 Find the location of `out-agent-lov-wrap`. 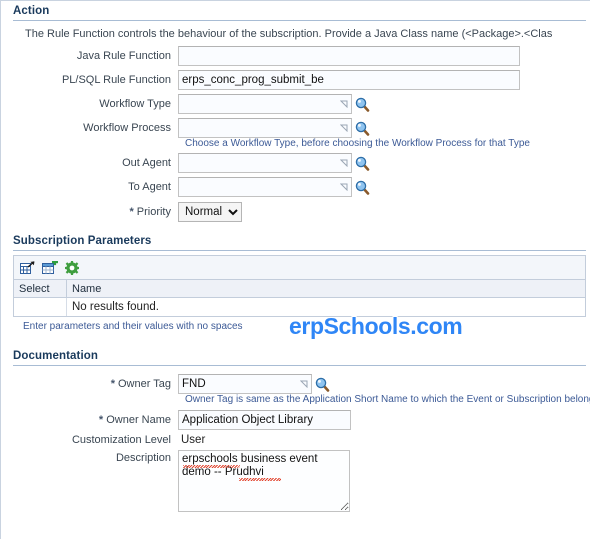

out-agent-lov-wrap is located at coordinates (265, 163).